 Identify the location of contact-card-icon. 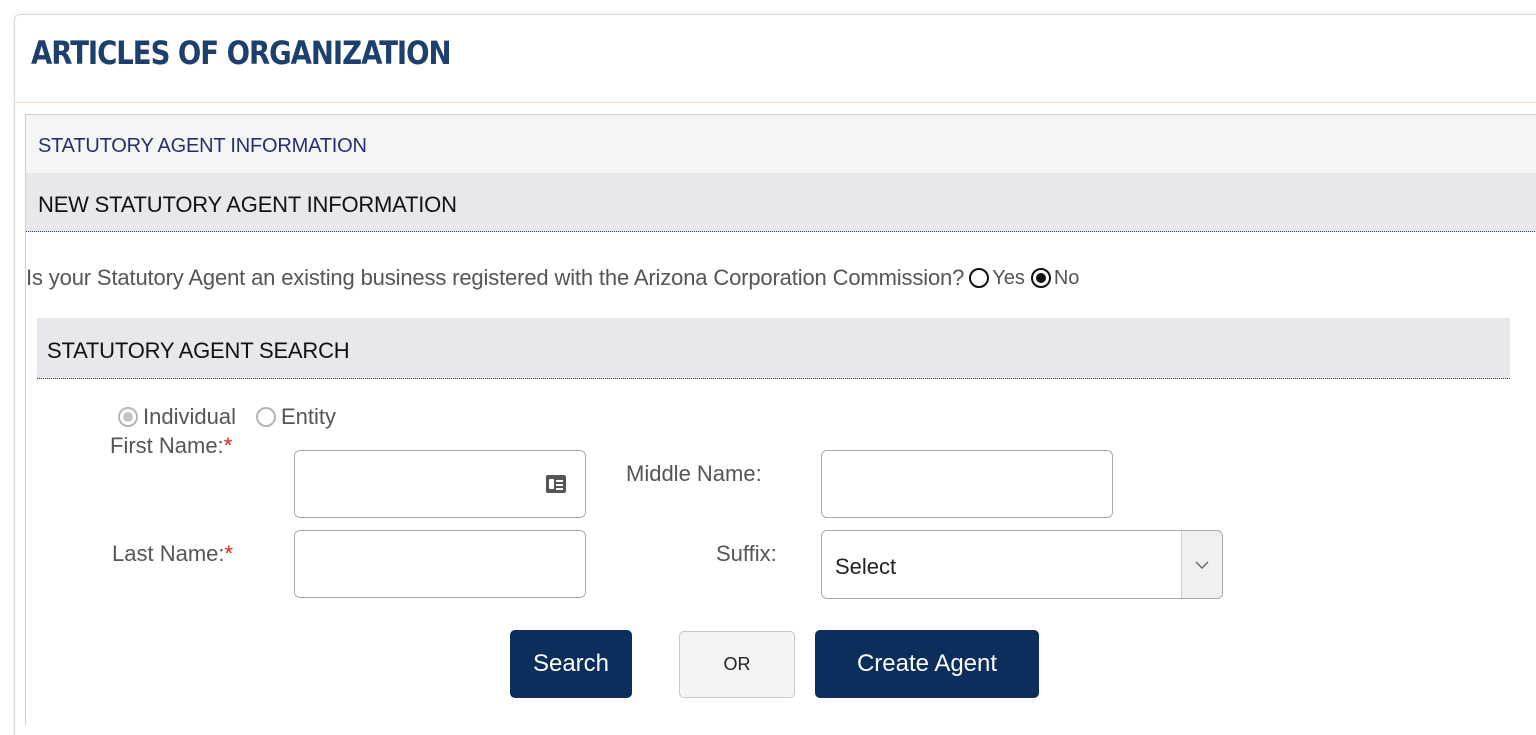
(556, 484).